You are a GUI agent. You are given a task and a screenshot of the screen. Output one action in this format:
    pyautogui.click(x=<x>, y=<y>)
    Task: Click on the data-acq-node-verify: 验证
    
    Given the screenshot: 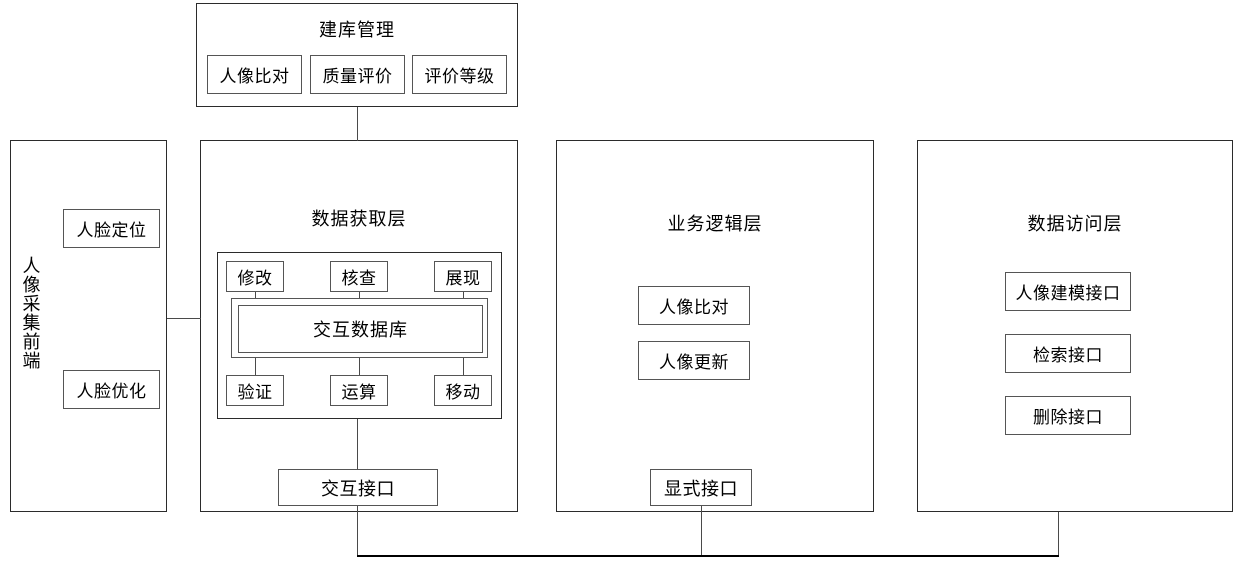 What is the action you would take?
    pyautogui.click(x=255, y=390)
    